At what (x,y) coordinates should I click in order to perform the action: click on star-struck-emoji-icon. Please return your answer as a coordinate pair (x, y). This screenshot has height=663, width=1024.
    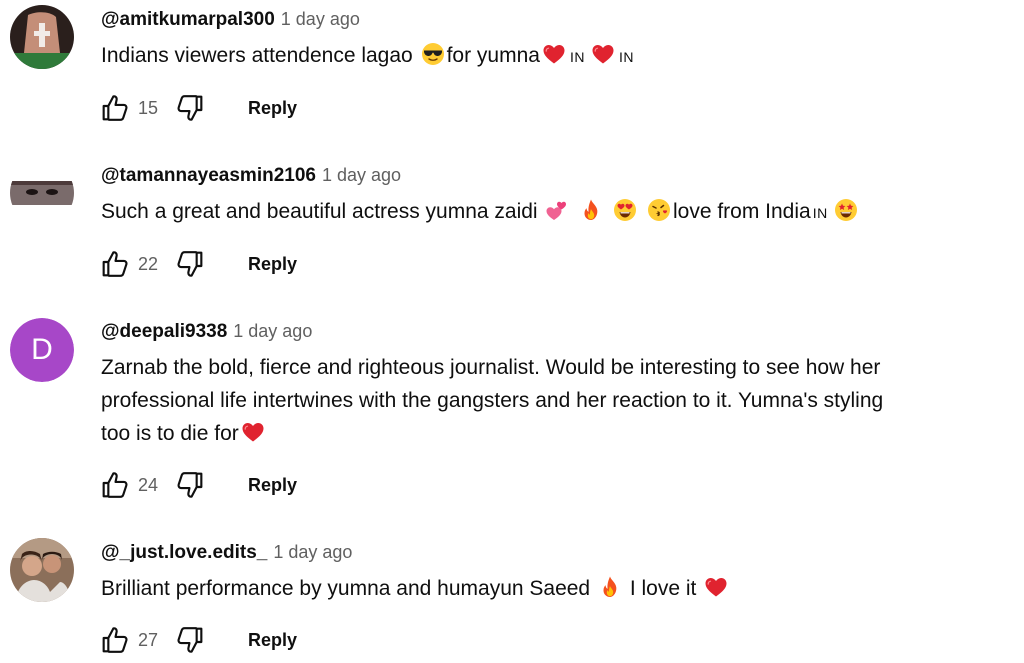
    Looking at the image, I should click on (846, 210).